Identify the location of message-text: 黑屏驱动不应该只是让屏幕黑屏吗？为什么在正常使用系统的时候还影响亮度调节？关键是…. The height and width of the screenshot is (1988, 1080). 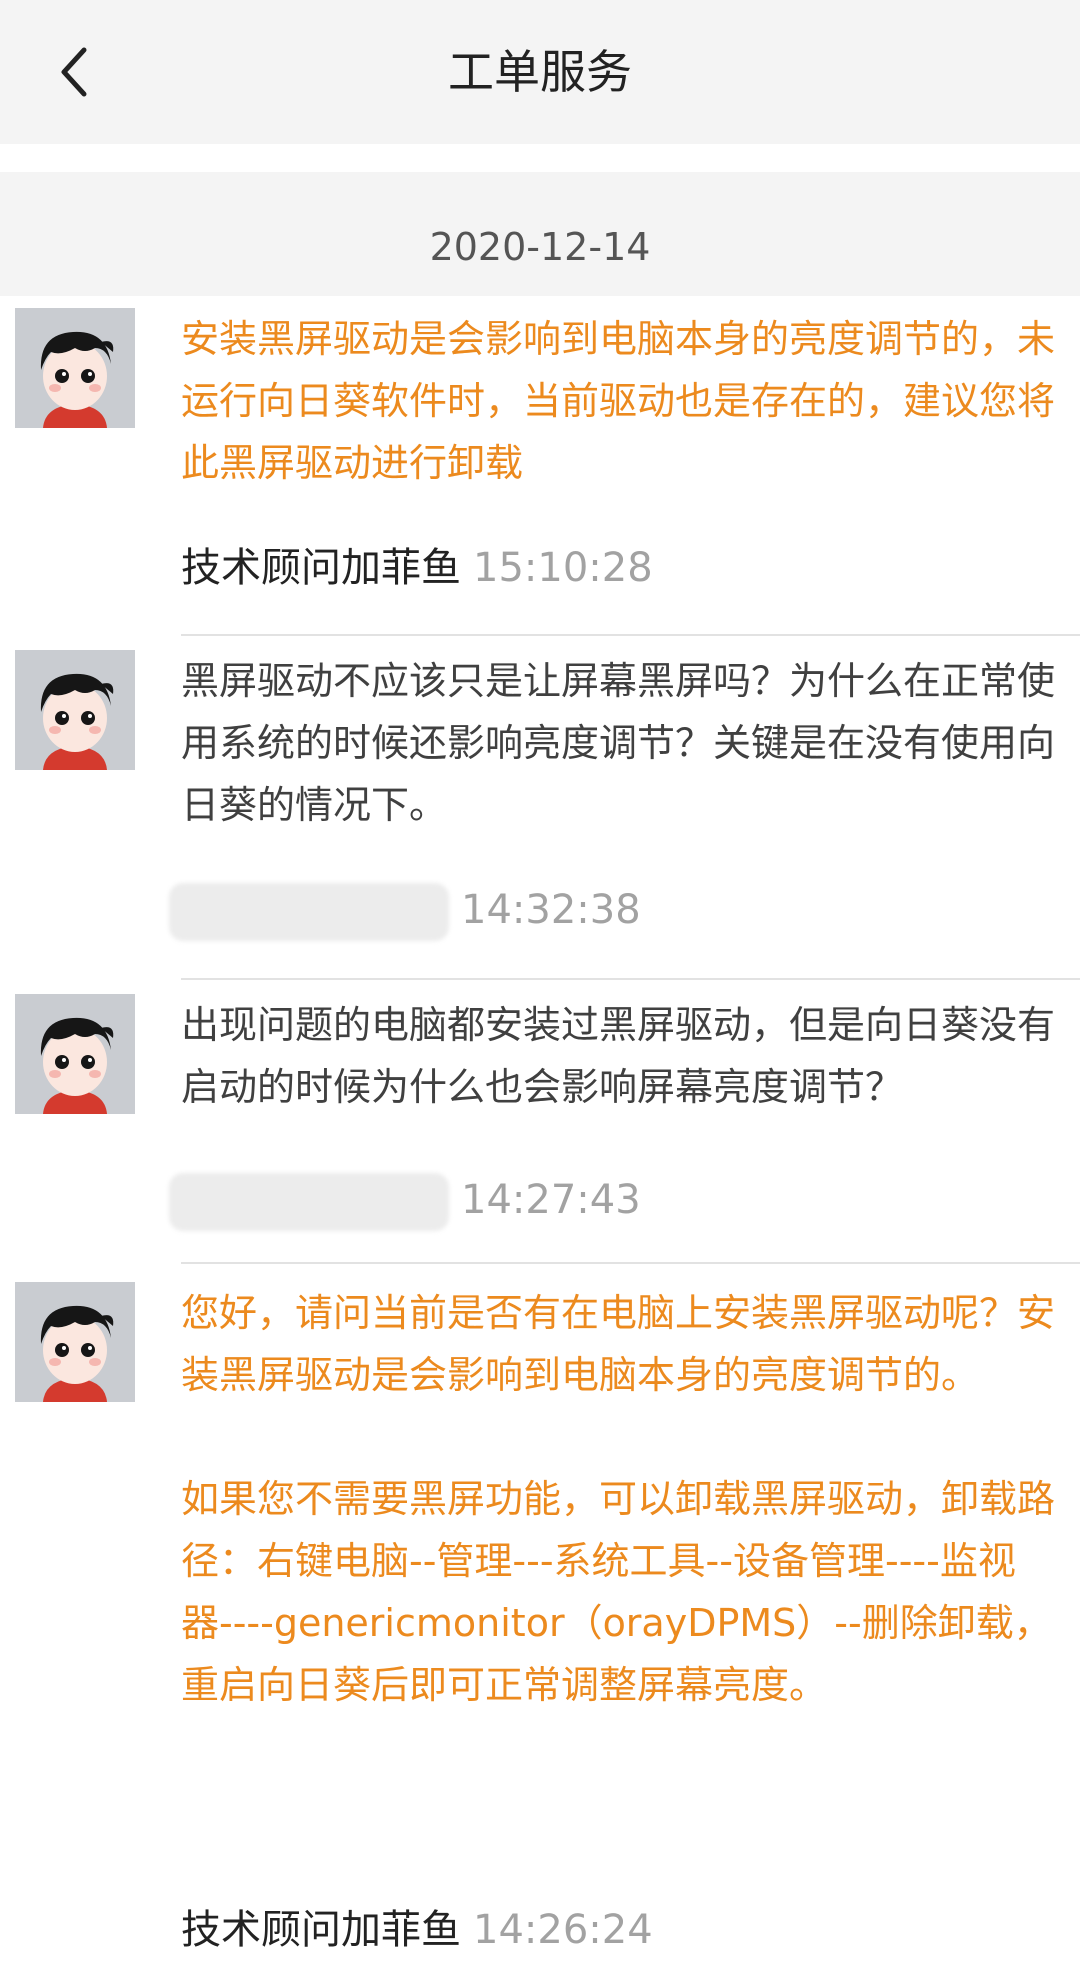
(618, 743).